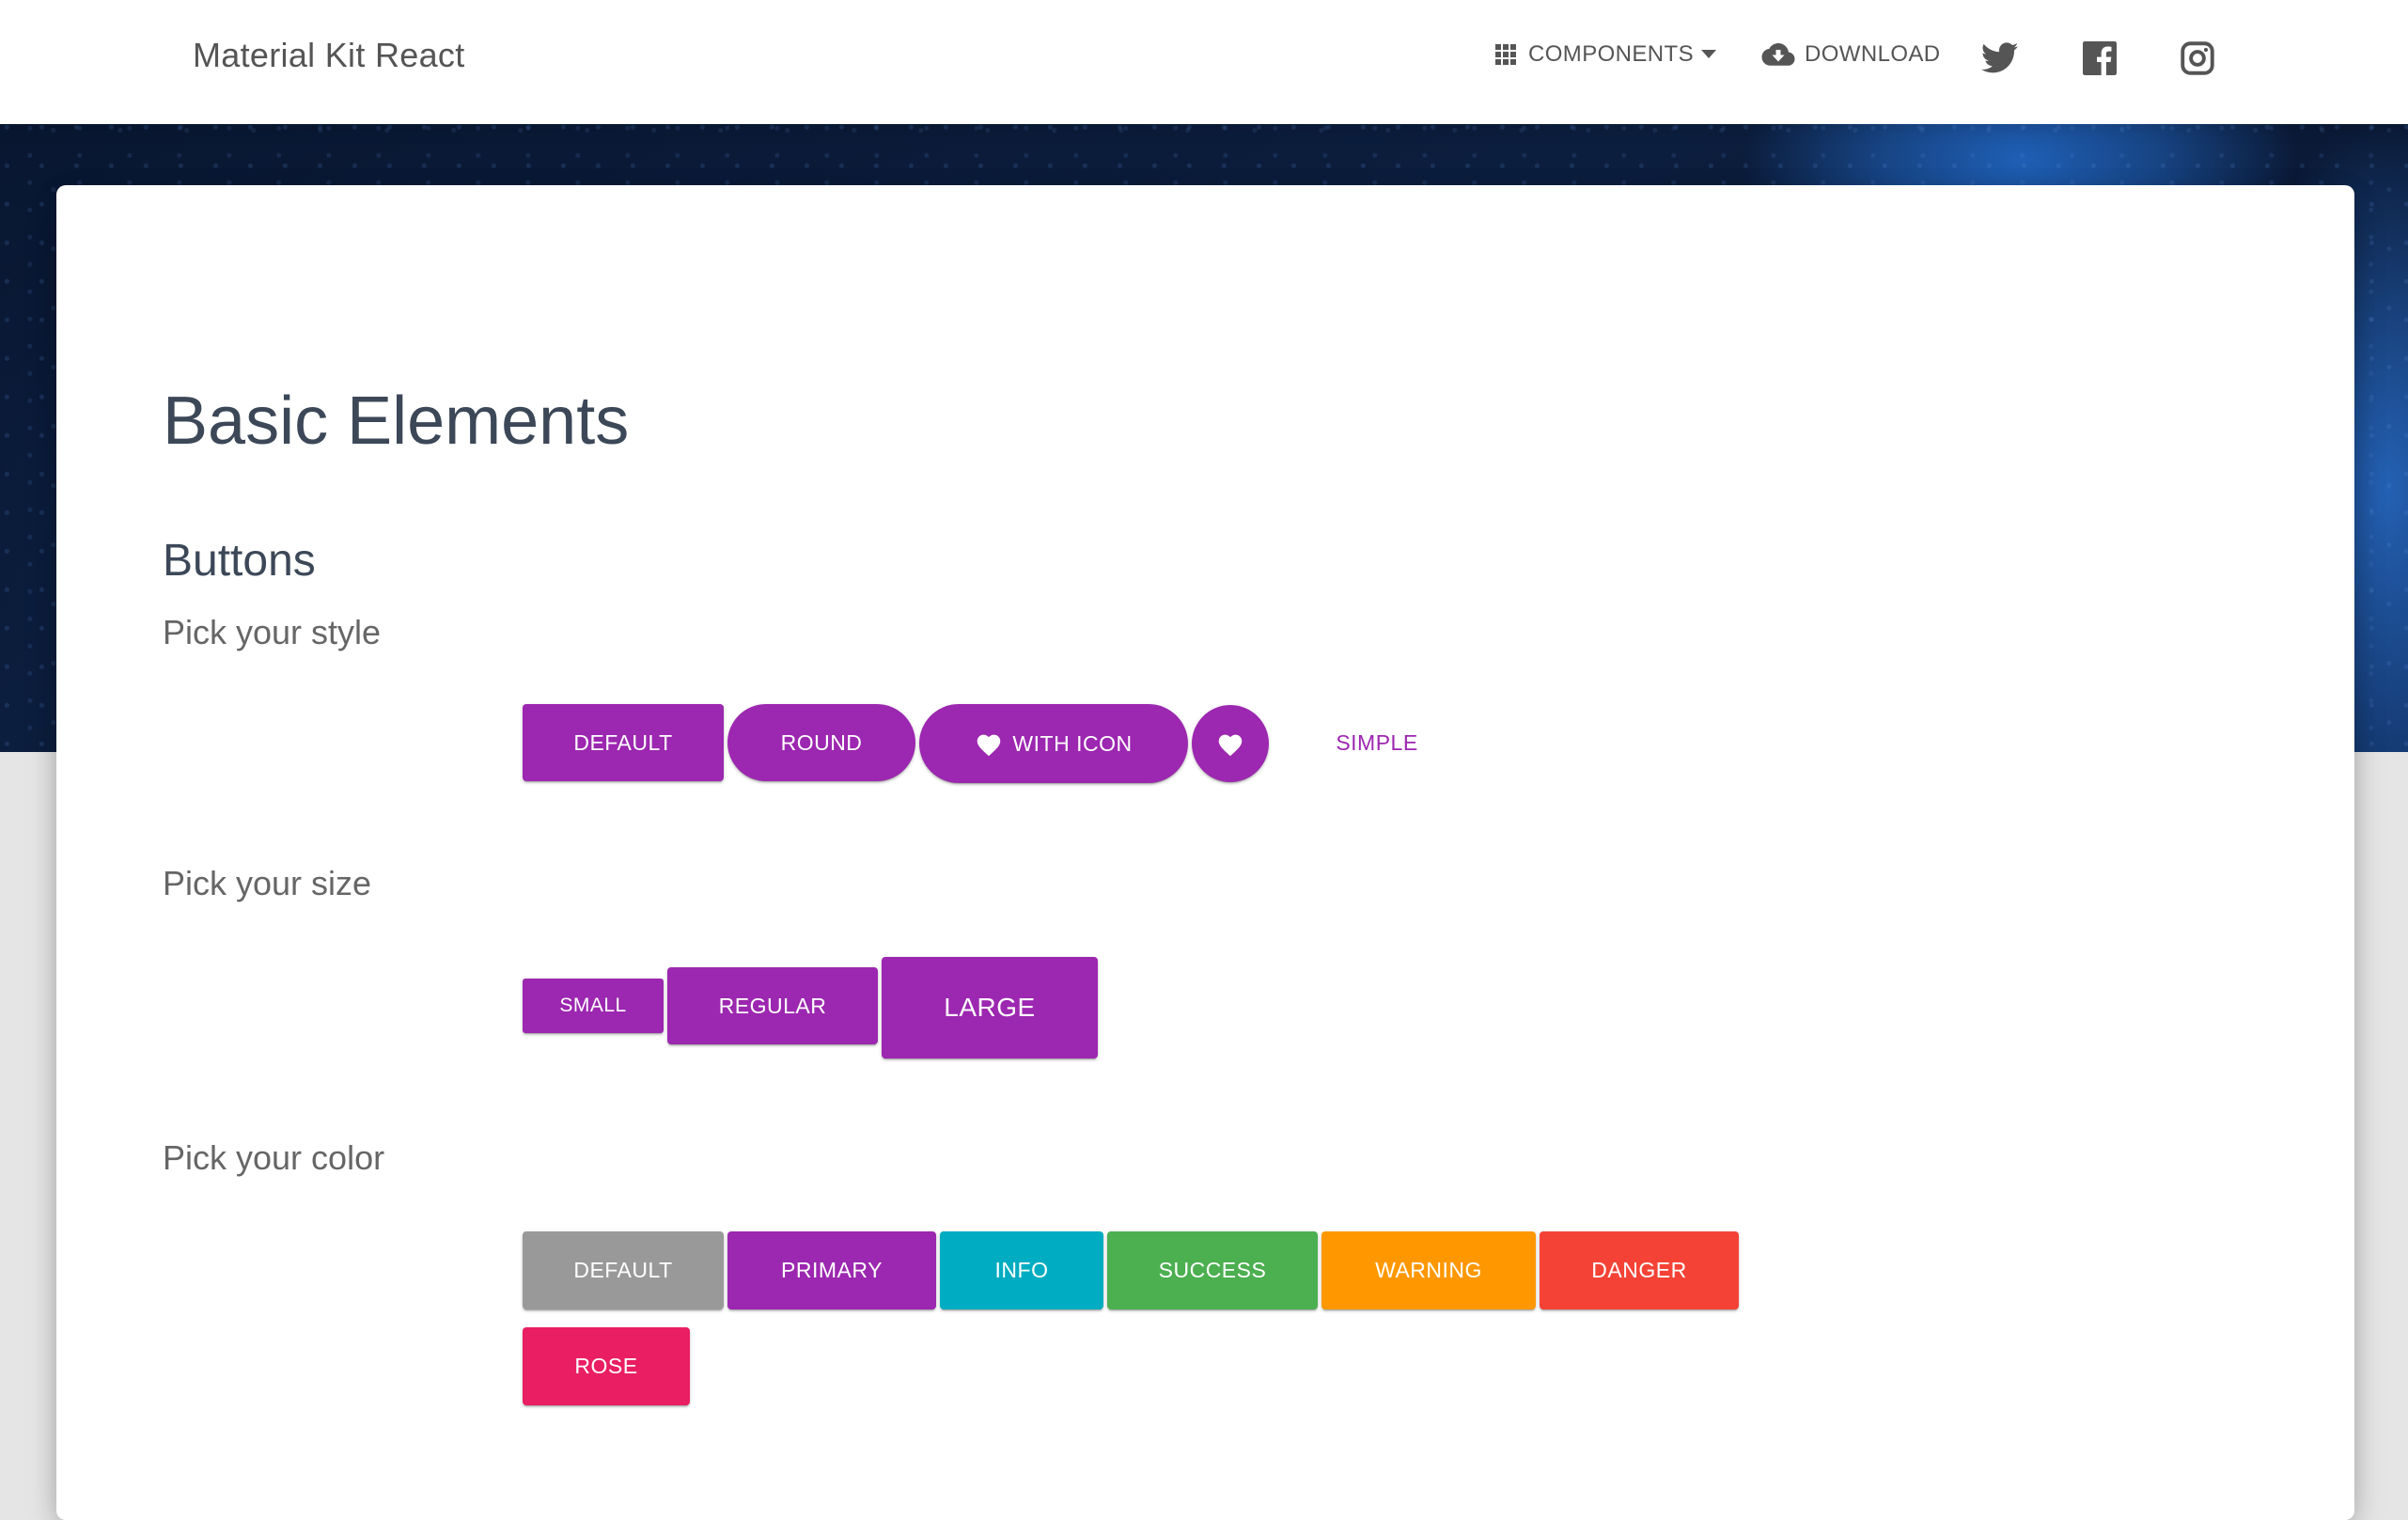 The height and width of the screenshot is (1520, 2408). I want to click on color-default-button: DEFAULT, so click(623, 1270).